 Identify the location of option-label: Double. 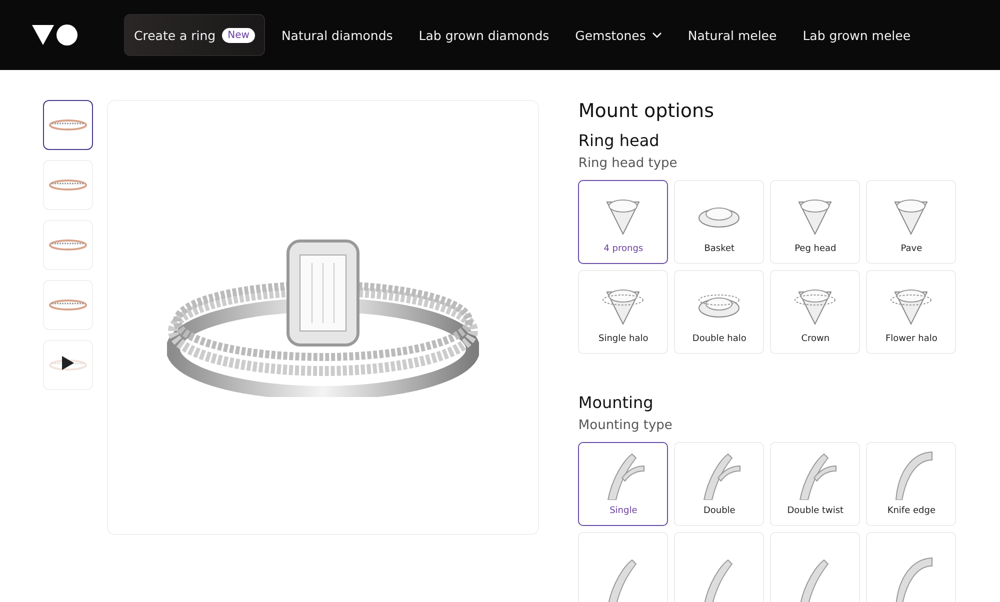
(719, 511).